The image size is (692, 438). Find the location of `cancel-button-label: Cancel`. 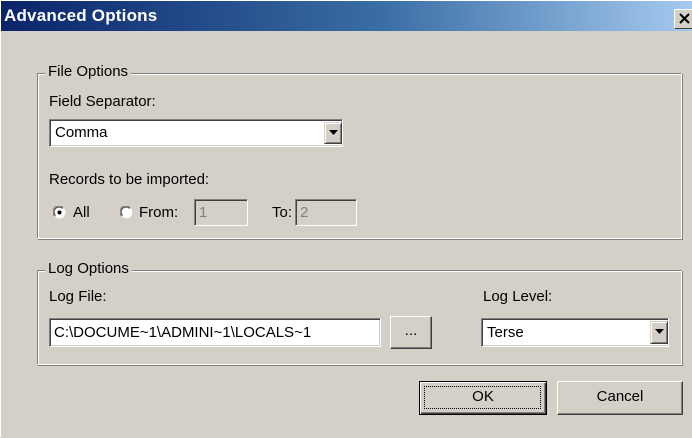

cancel-button-label: Cancel is located at coordinates (620, 396).